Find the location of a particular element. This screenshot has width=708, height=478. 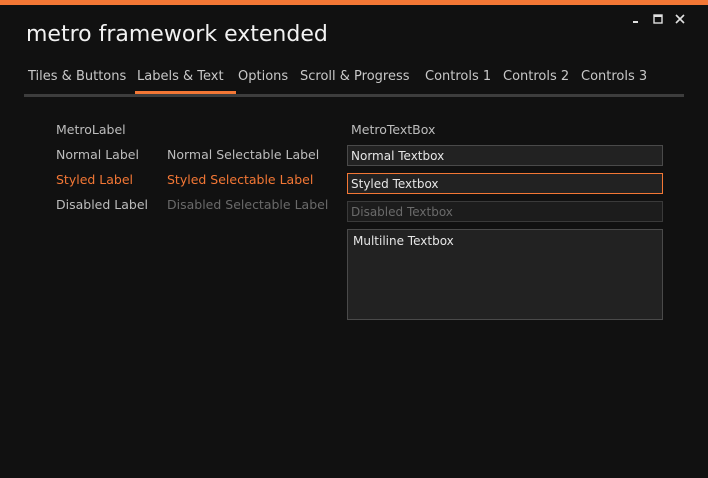

close-button is located at coordinates (680, 19).